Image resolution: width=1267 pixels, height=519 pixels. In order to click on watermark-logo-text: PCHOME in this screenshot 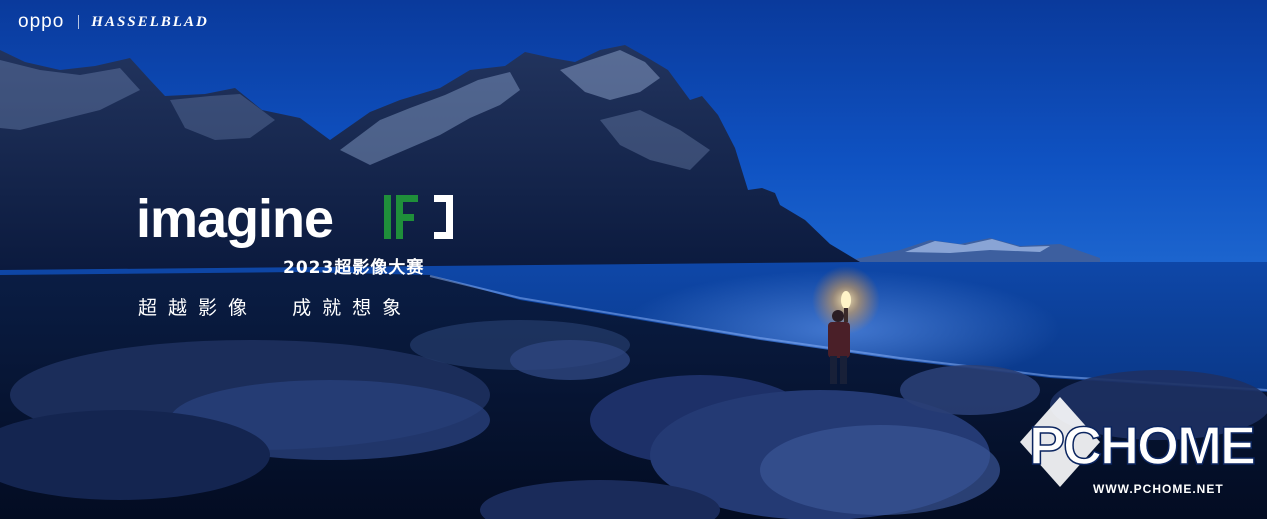, I will do `click(1141, 446)`.